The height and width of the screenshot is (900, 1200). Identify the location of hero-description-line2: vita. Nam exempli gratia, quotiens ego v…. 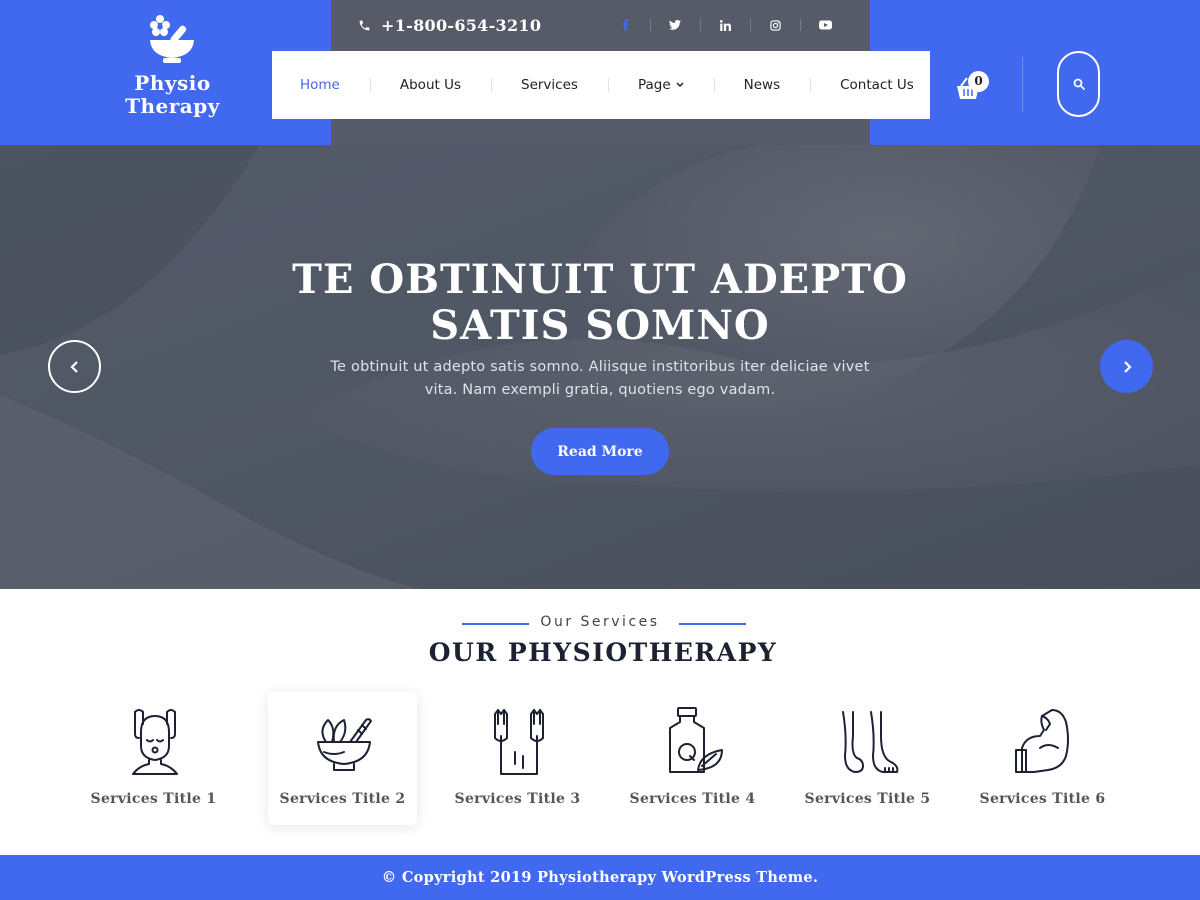
(600, 390).